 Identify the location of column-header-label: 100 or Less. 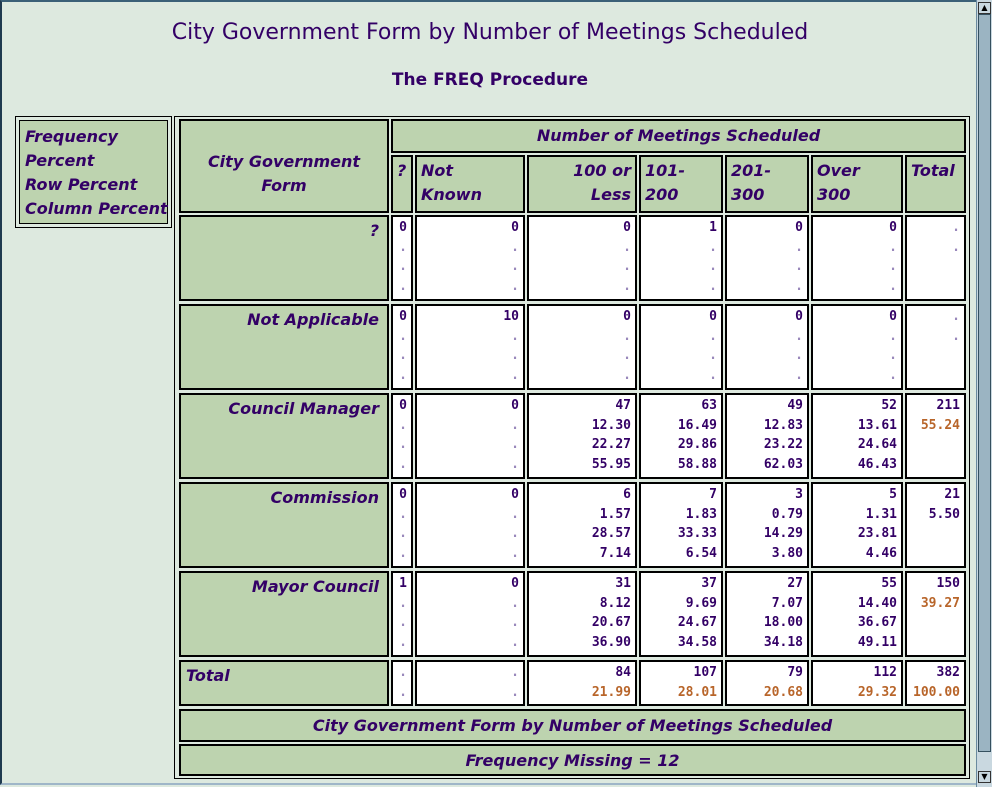
(602, 182).